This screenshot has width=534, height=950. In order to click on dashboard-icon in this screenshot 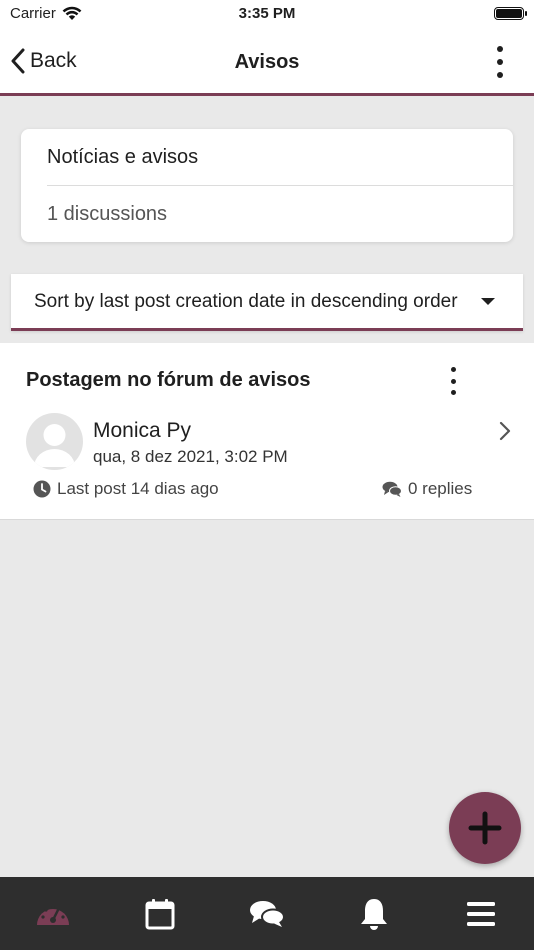, I will do `click(53, 915)`.